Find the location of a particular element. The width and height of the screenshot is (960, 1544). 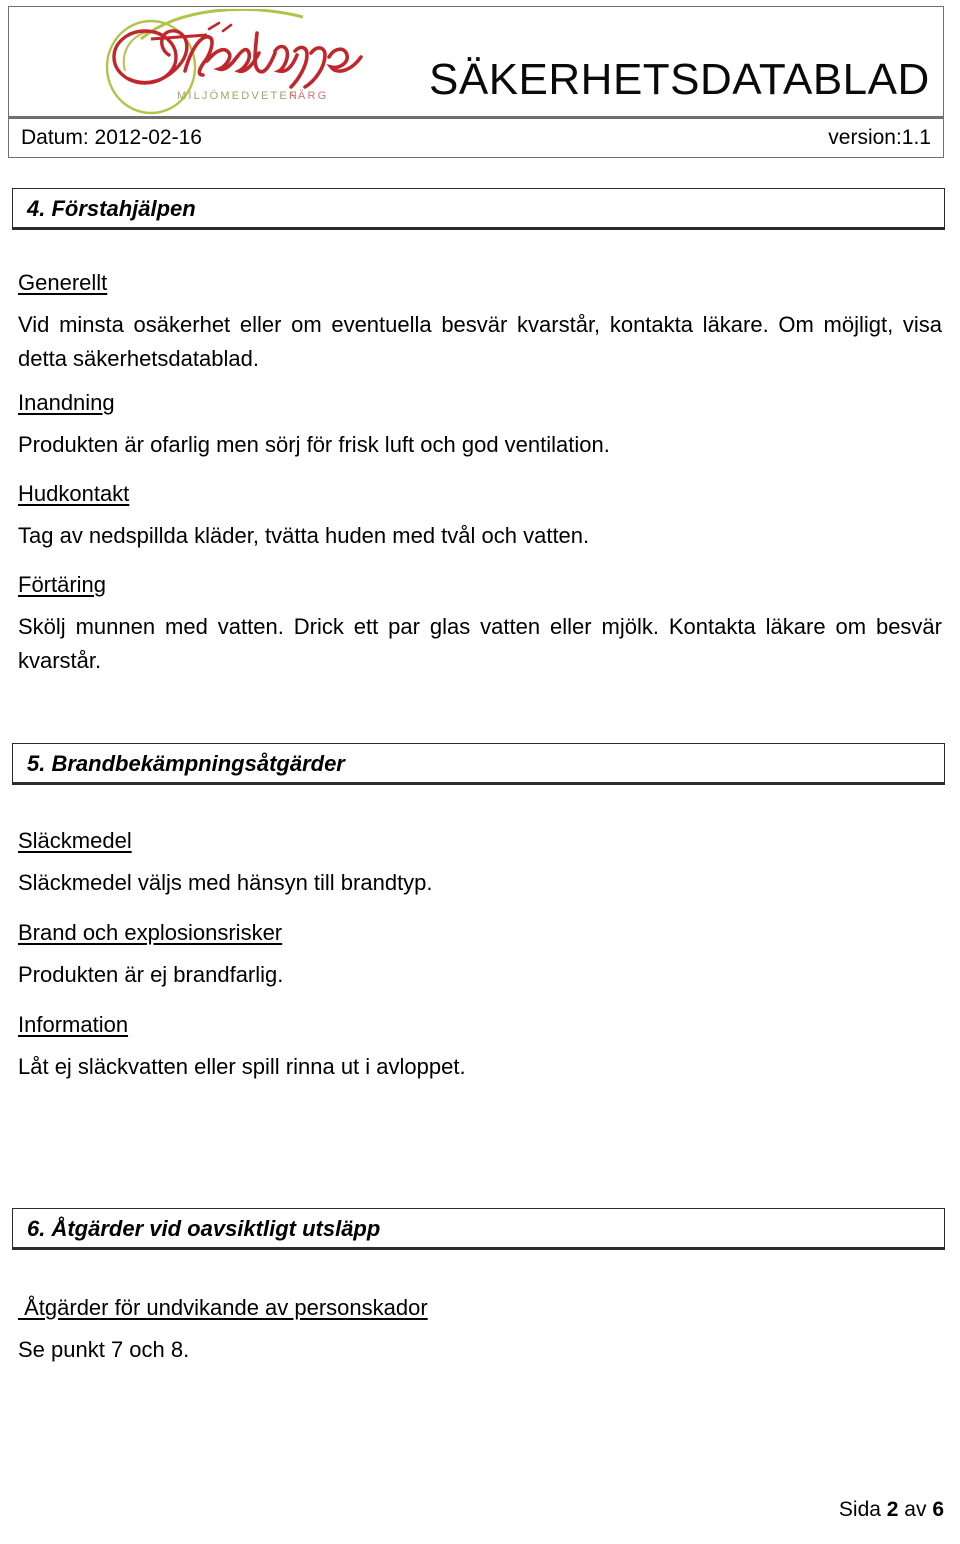

footer-total-pages: 6 is located at coordinates (938, 1509).